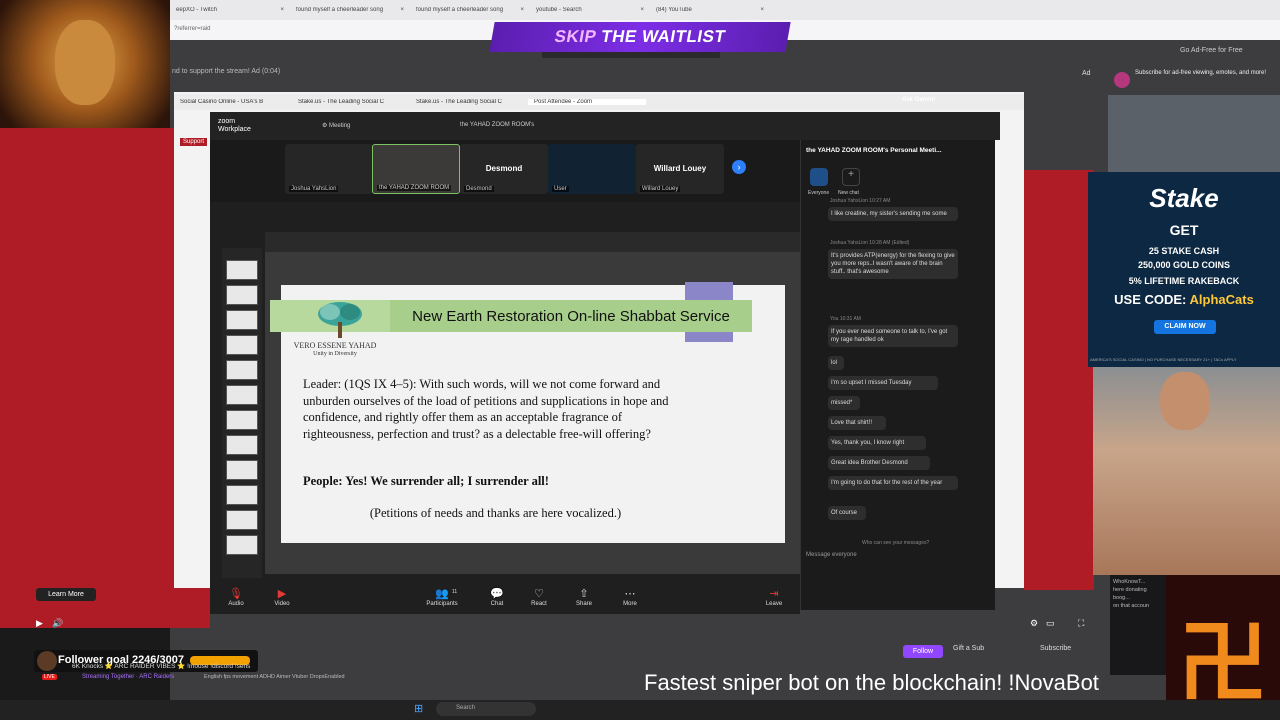 Image resolution: width=1280 pixels, height=720 pixels. What do you see at coordinates (877, 443) in the screenshot?
I see `chat-message: Yes, thank you, I know right` at bounding box center [877, 443].